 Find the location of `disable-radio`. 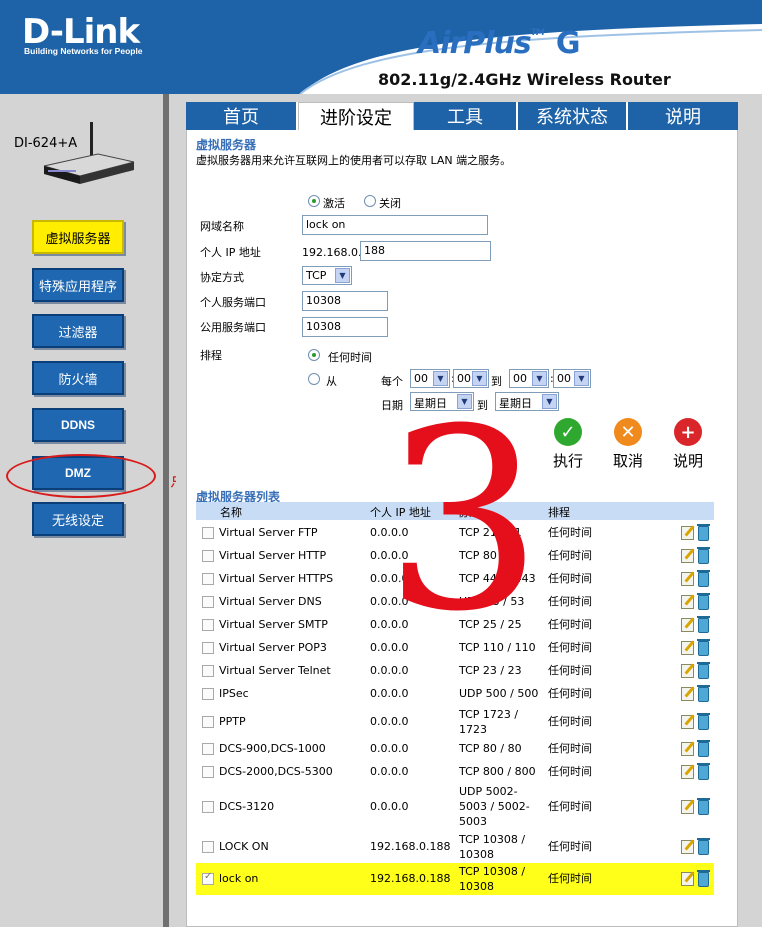

disable-radio is located at coordinates (370, 201).